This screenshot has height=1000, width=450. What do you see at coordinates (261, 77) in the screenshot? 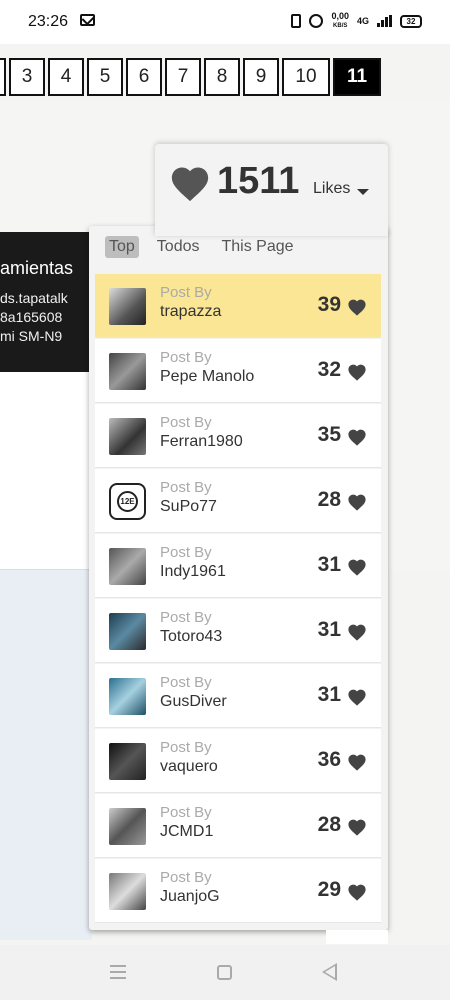
I see `page-button-9: 9` at bounding box center [261, 77].